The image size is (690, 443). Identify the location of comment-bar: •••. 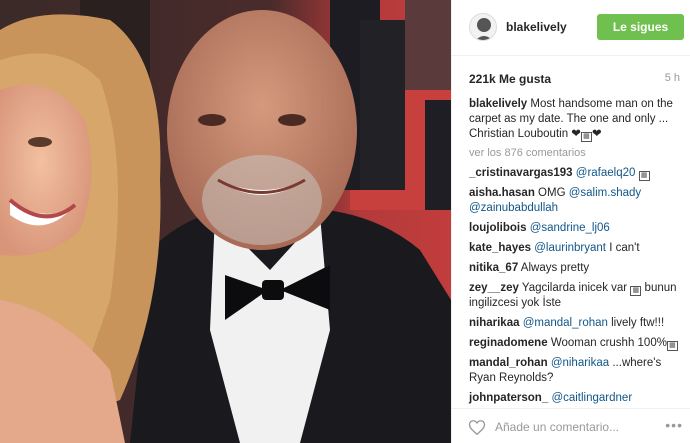
(571, 425).